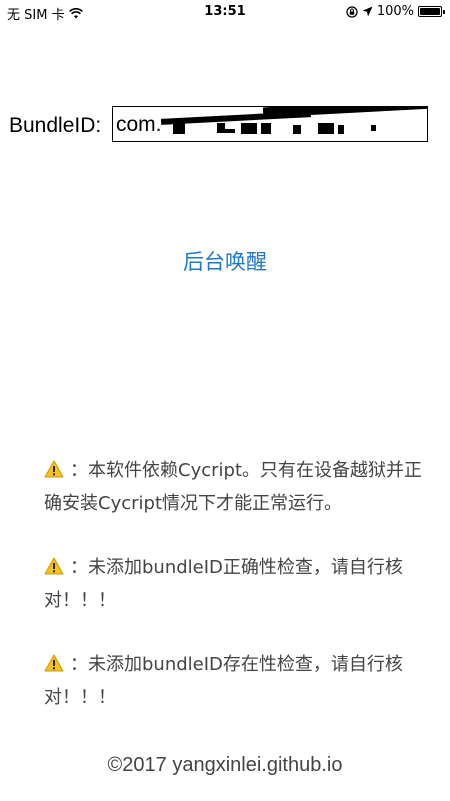  Describe the element at coordinates (225, 12) in the screenshot. I see `status-bar: 无 SIM 卡 13:51 100%` at that location.